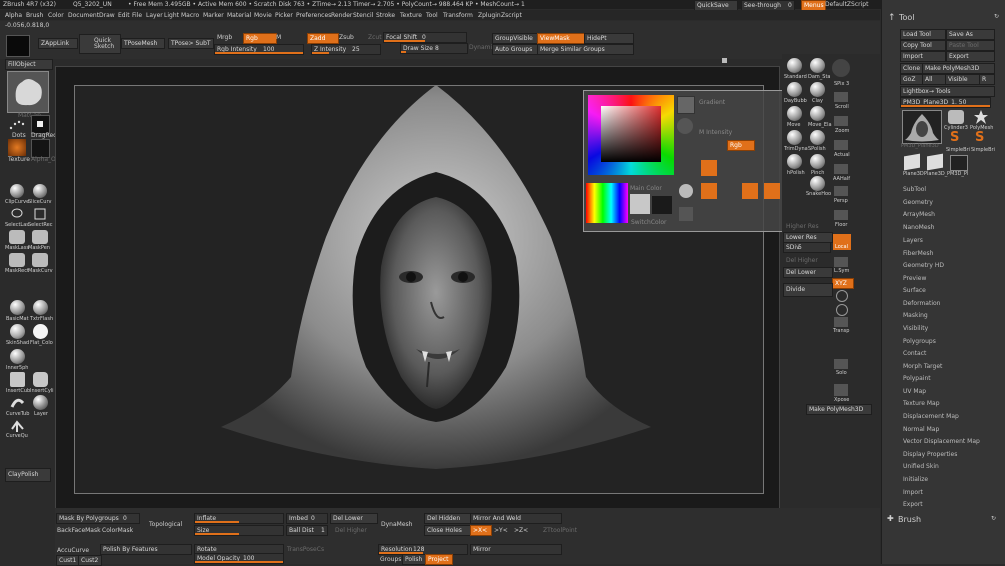 This screenshot has width=1005, height=566. Describe the element at coordinates (923, 265) in the screenshot. I see `menu-geometry-hd: Geometry HD` at that location.